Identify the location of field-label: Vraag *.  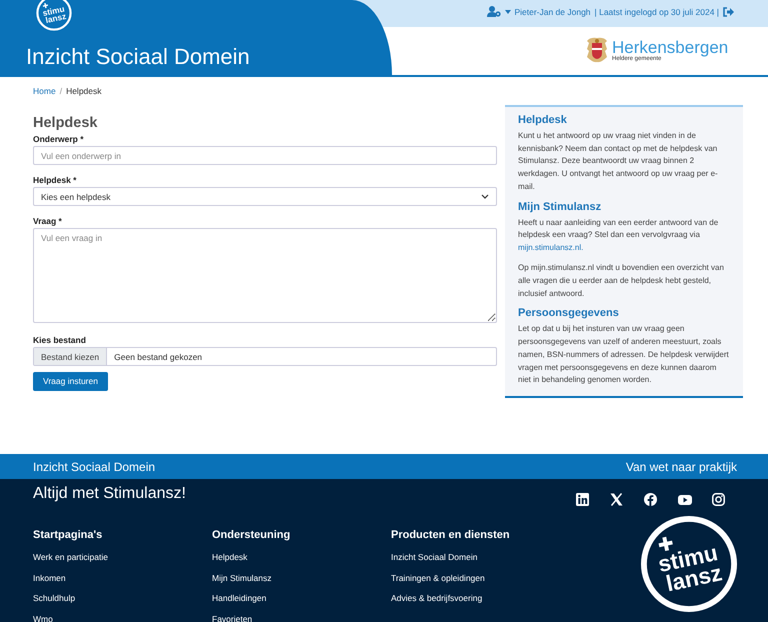
(48, 221).